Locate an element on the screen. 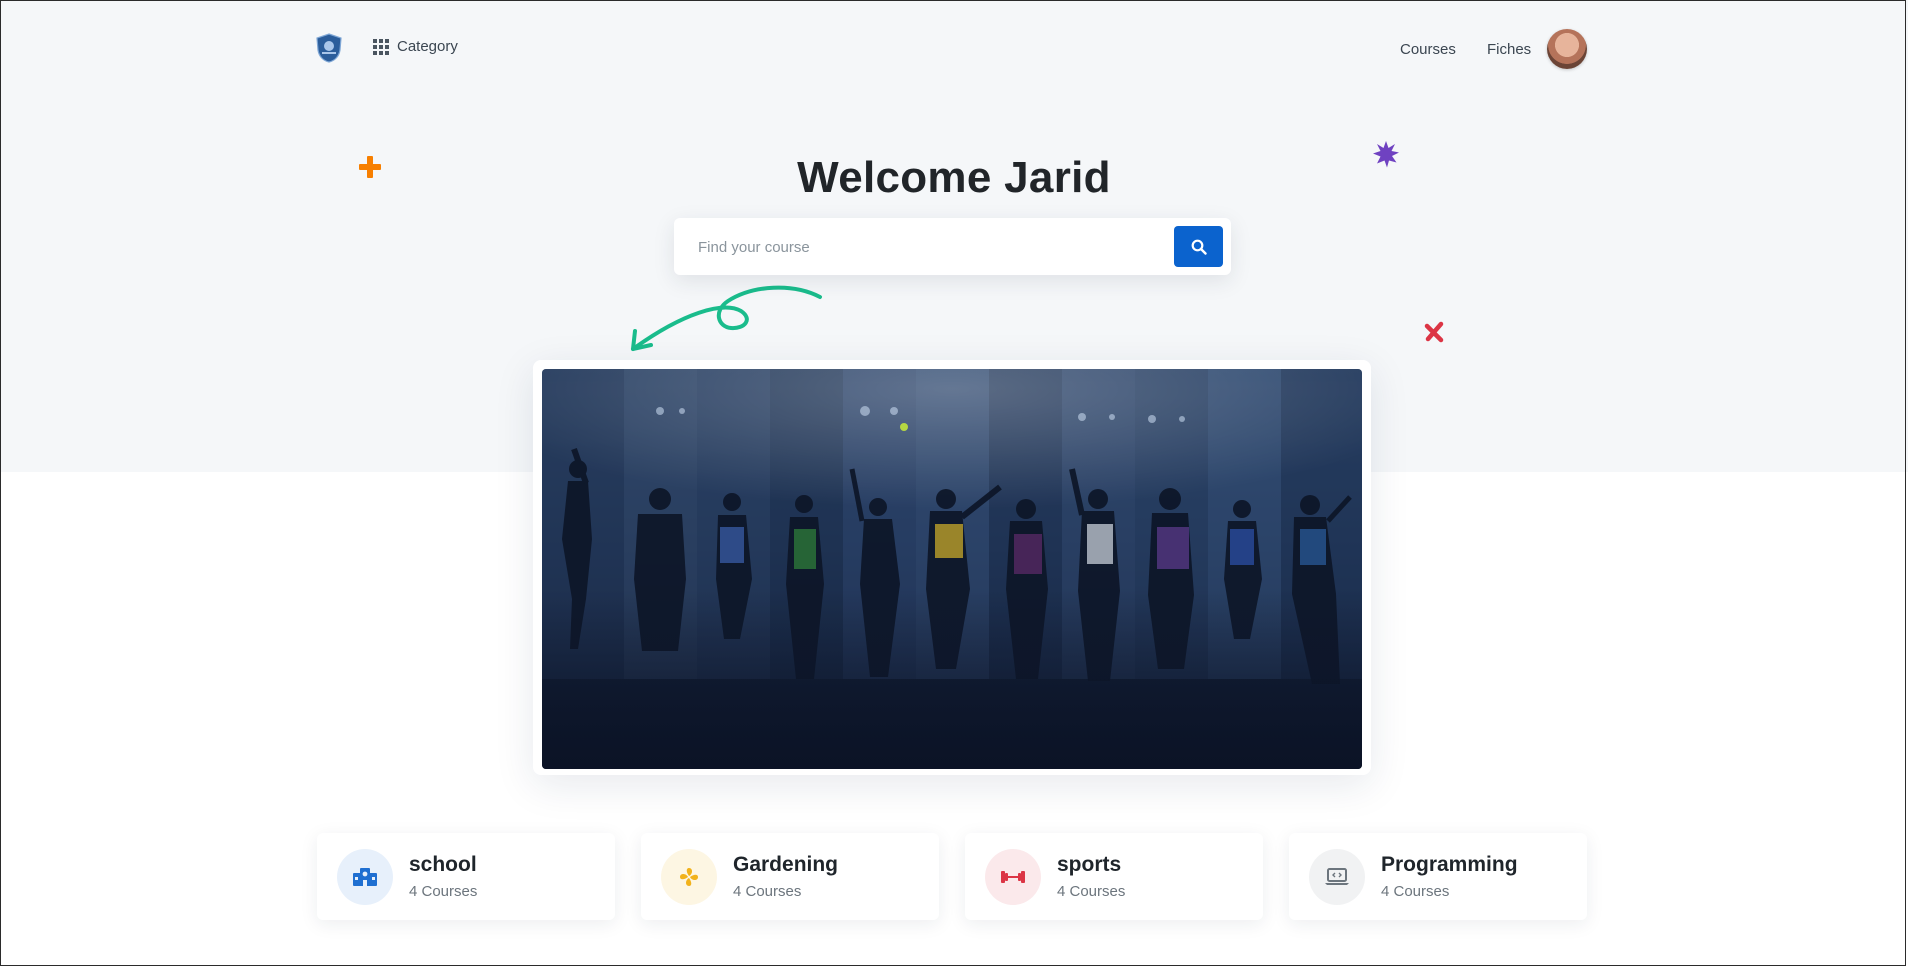 The image size is (1908, 968). category-title: school is located at coordinates (443, 864).